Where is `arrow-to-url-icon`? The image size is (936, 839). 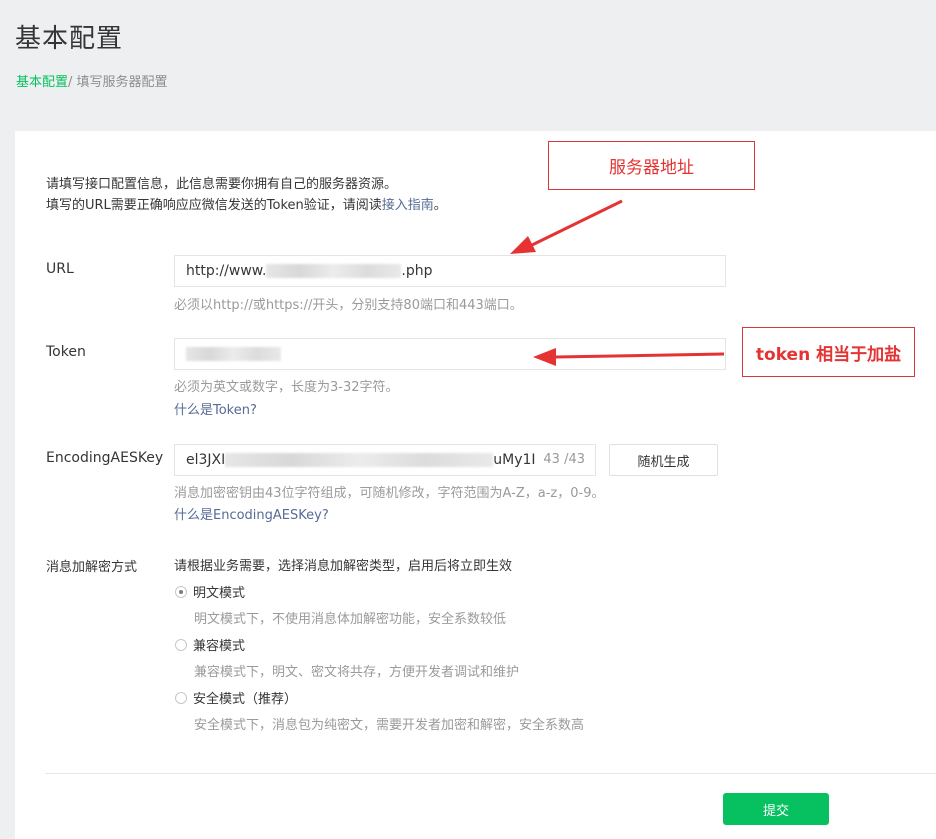
arrow-to-url-icon is located at coordinates (566, 226).